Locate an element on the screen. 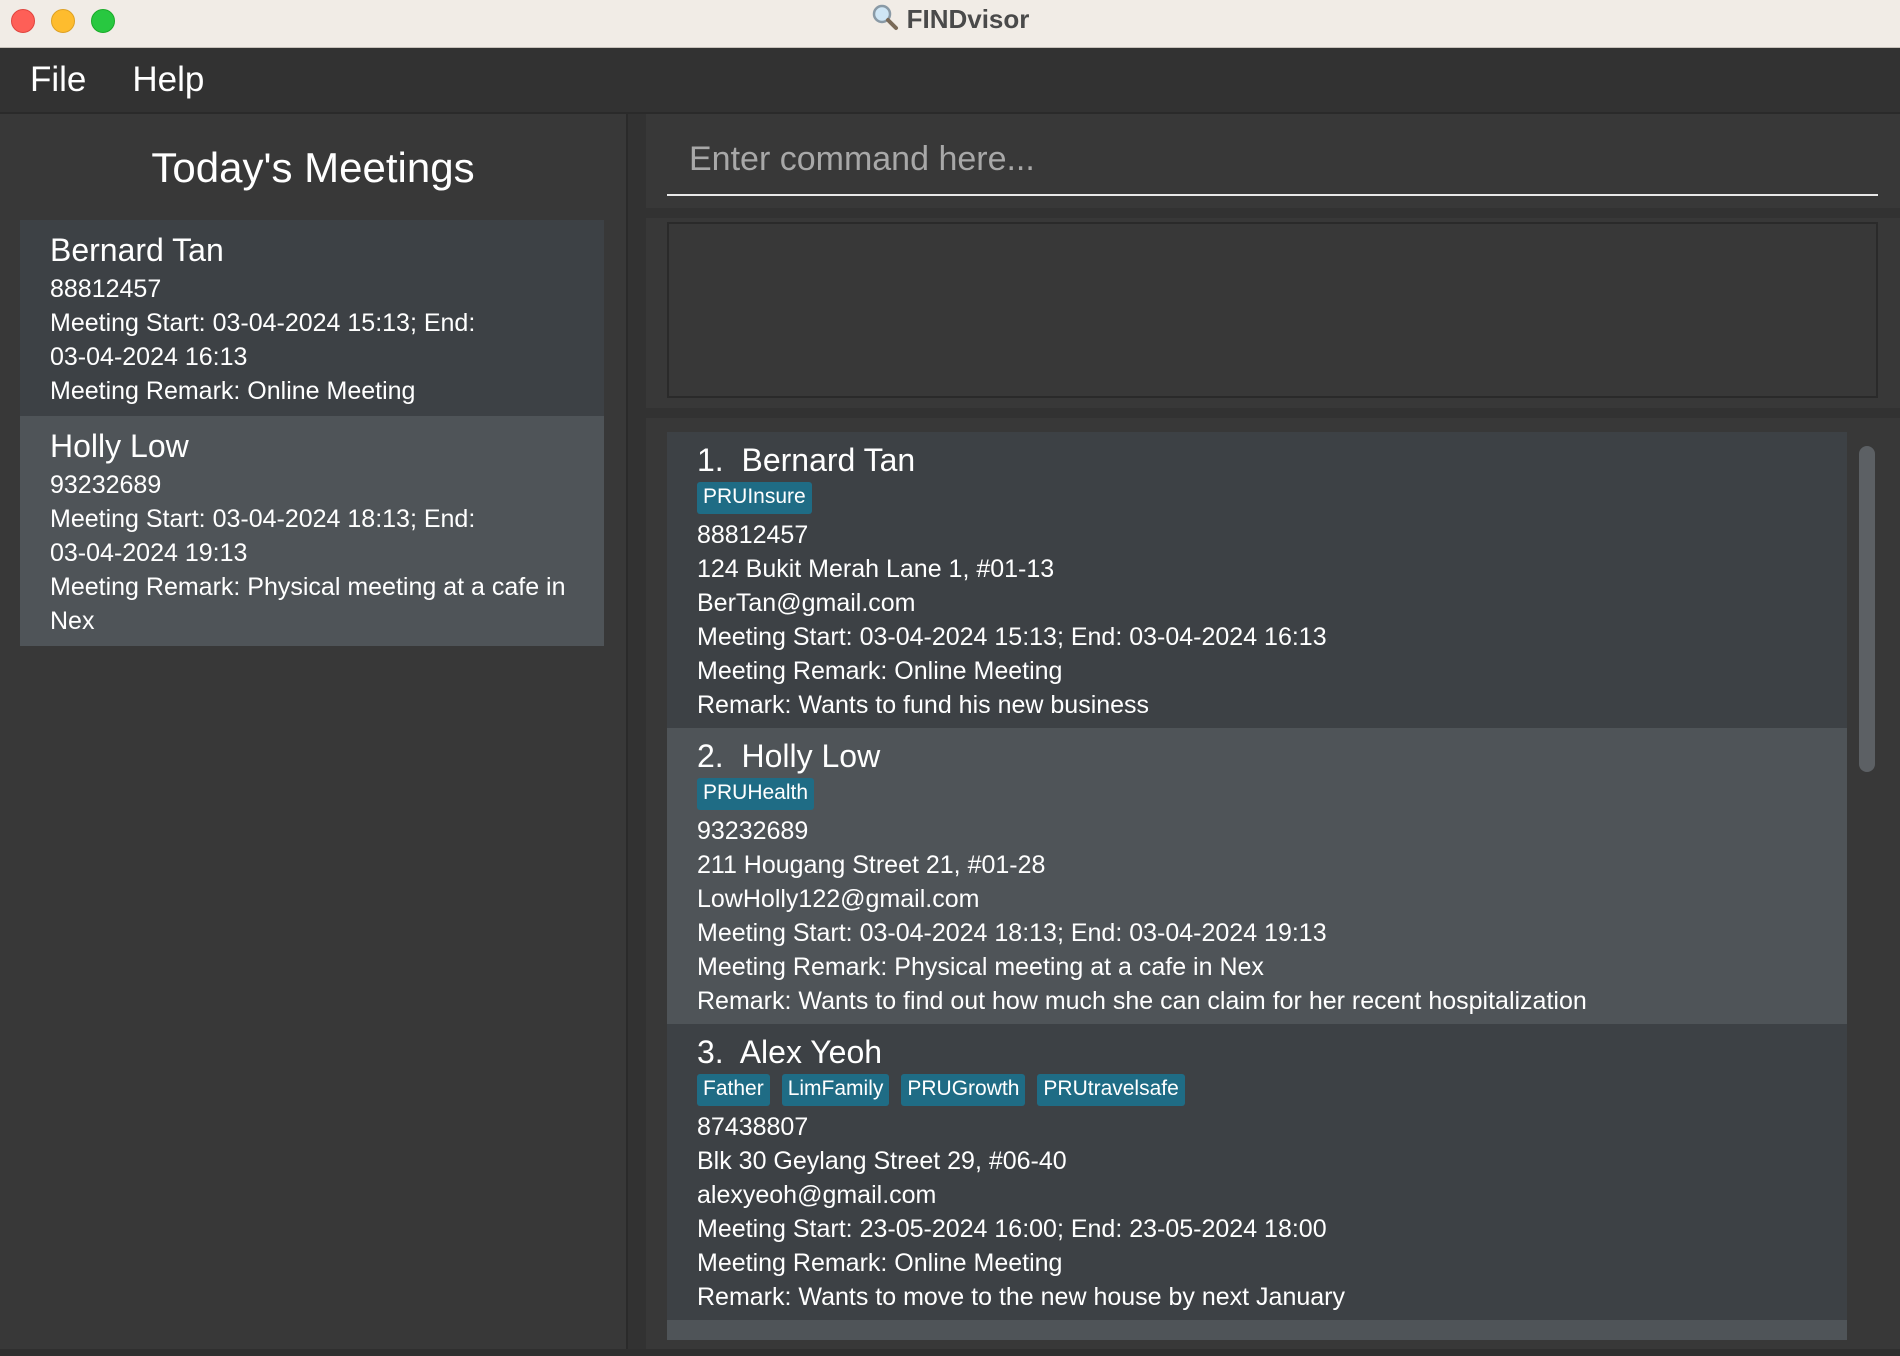 The image size is (1900, 1356). meeting-remark-line1: Meeting Remark: Online Meeting is located at coordinates (233, 391).